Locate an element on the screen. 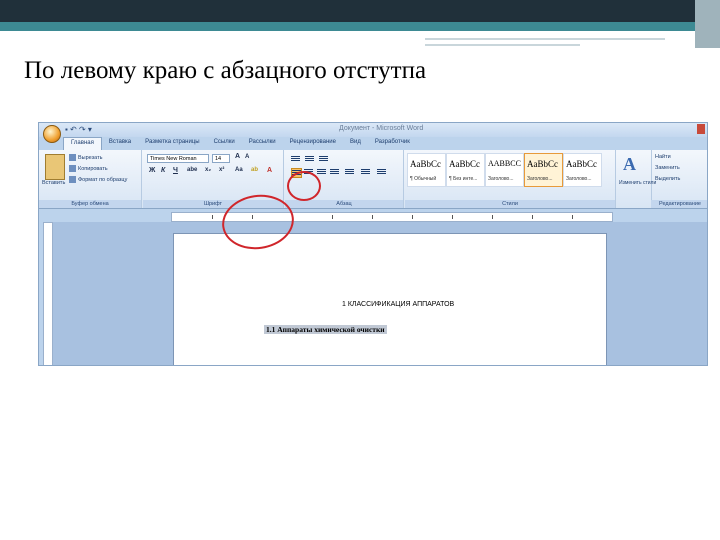 Image resolution: width=720 pixels, height=540 pixels. vertical-ruler is located at coordinates (48, 293).